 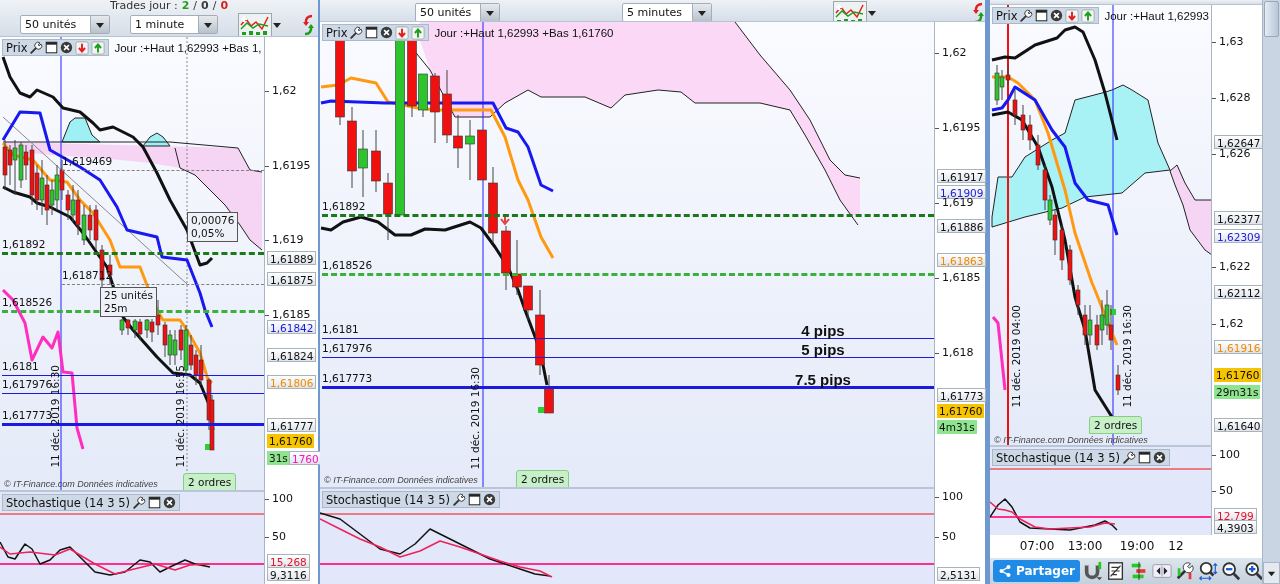 What do you see at coordinates (823, 379) in the screenshot?
I see `pips-label: 7.5 pips` at bounding box center [823, 379].